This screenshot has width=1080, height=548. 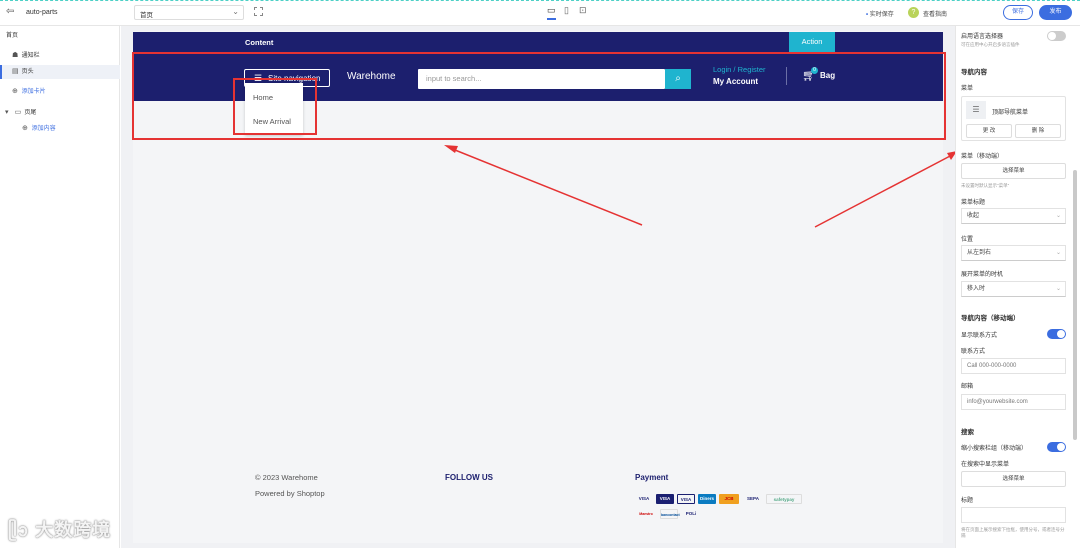 What do you see at coordinates (1056, 36) in the screenshot?
I see `lang-selector-toggle` at bounding box center [1056, 36].